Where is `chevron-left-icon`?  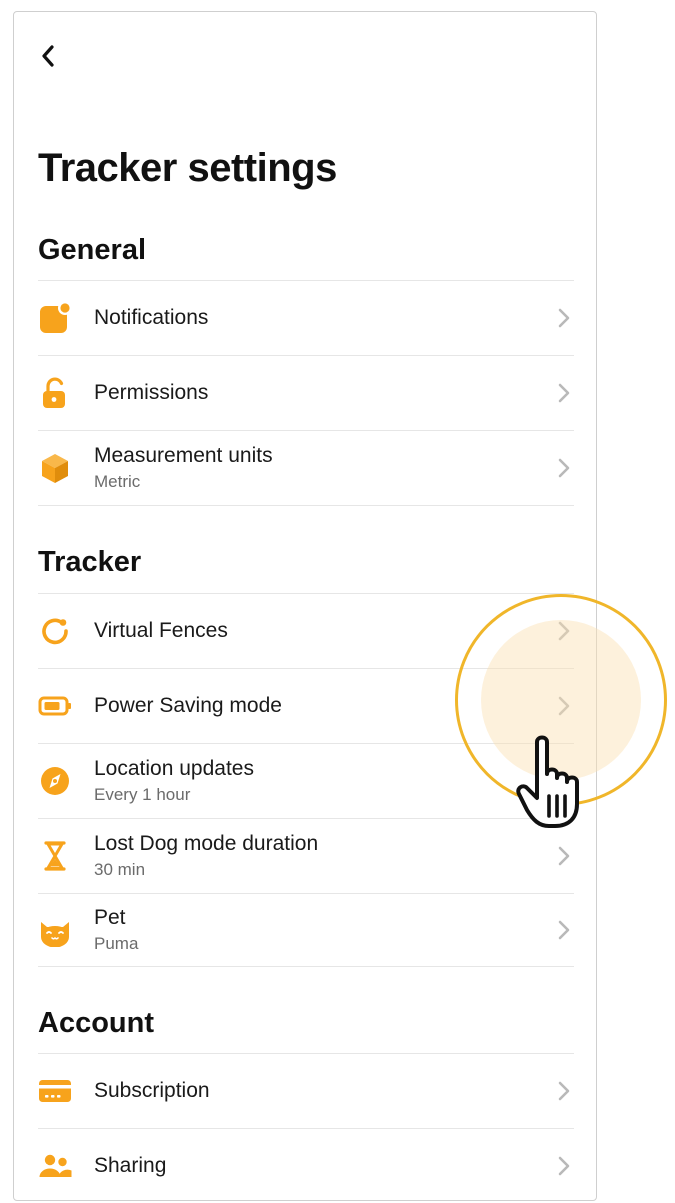
chevron-left-icon is located at coordinates (48, 56).